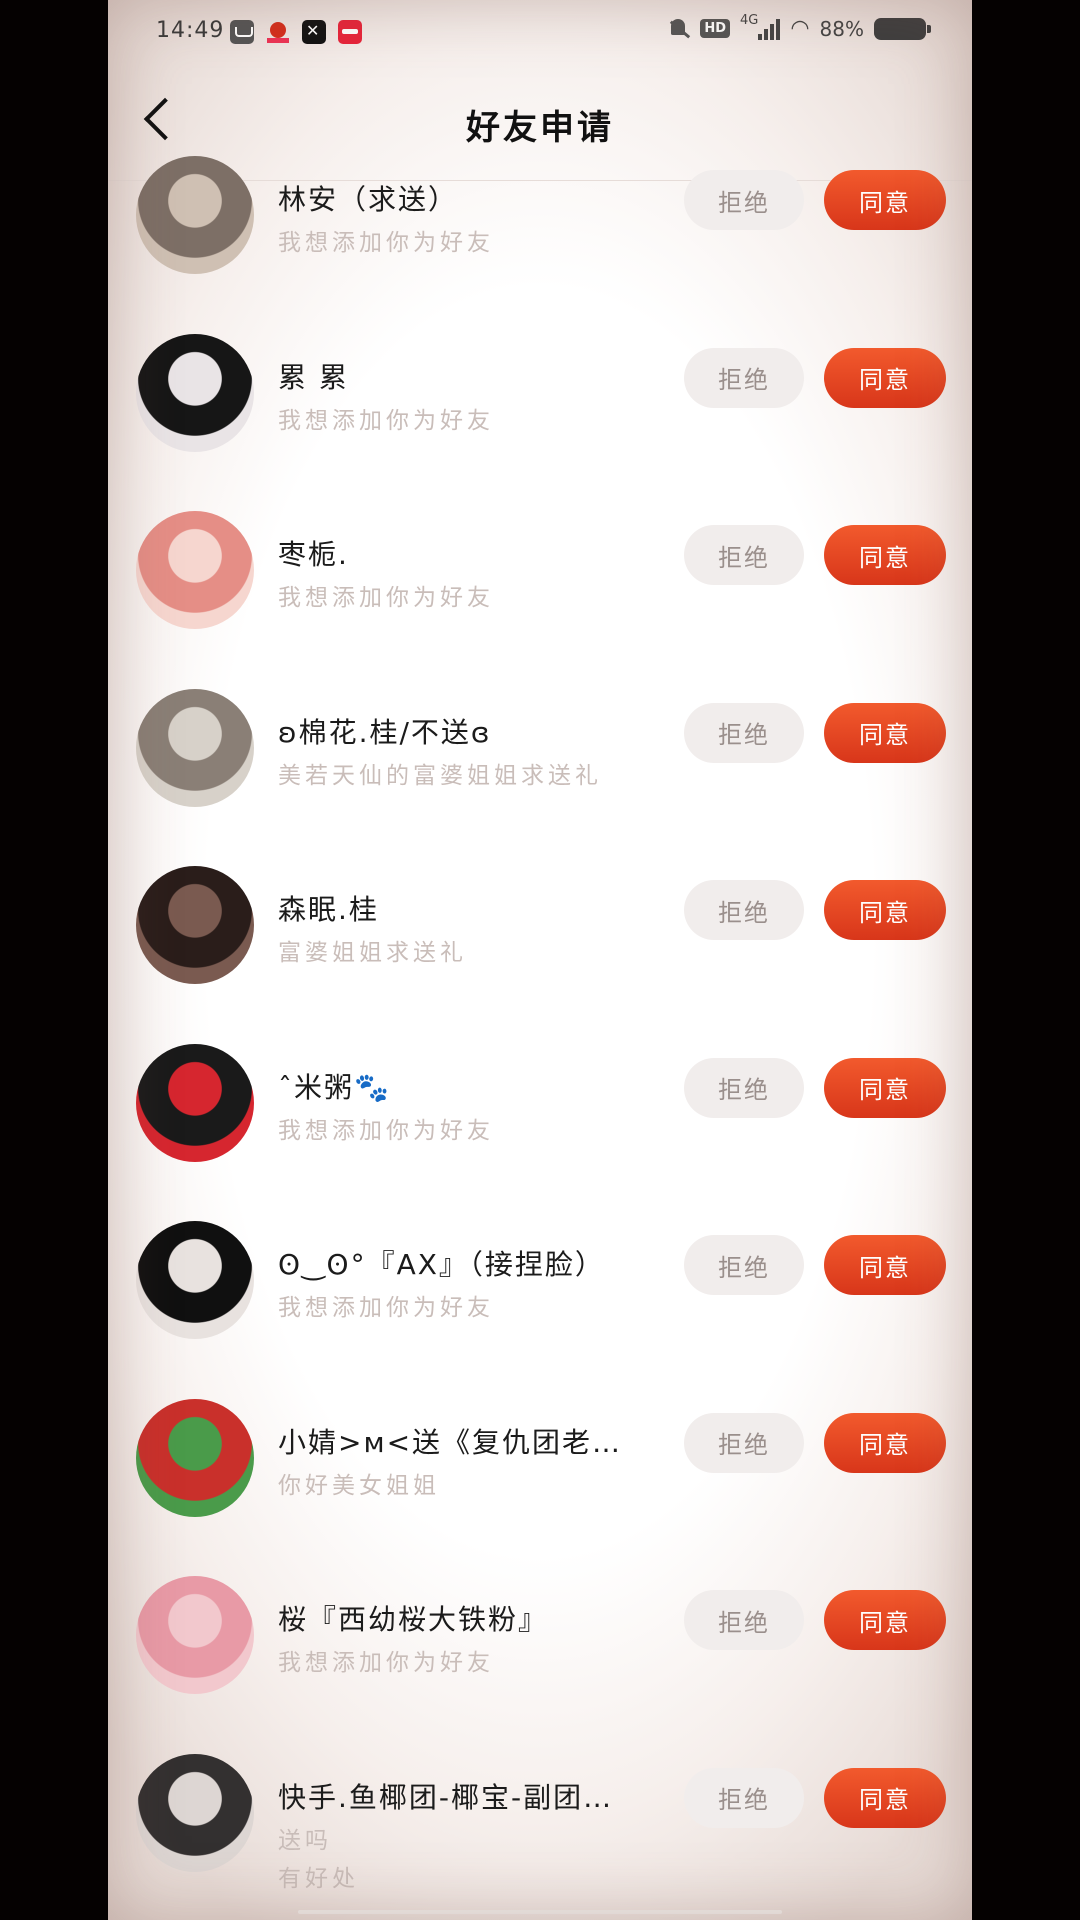  What do you see at coordinates (278, 32) in the screenshot?
I see `app-notification-icon` at bounding box center [278, 32].